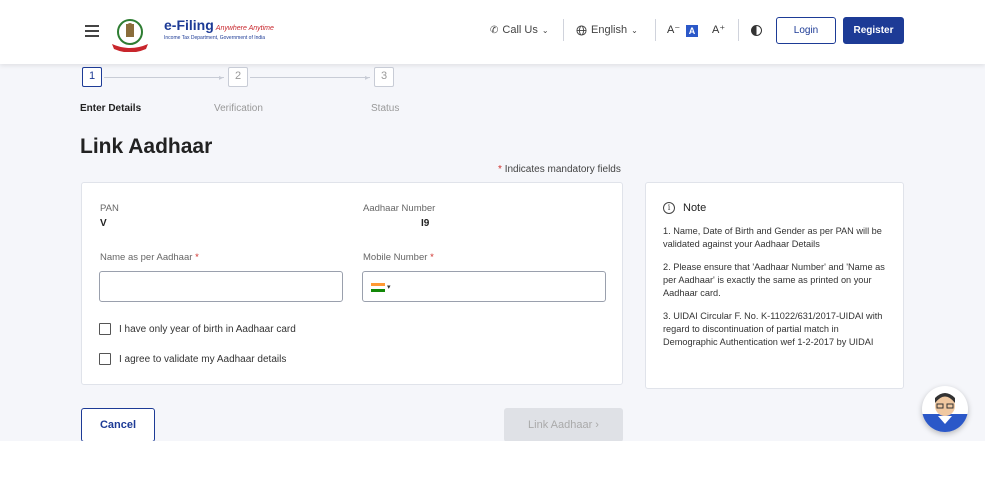 This screenshot has width=985, height=479. What do you see at coordinates (118, 424) in the screenshot?
I see `cancel-button: Cancel` at bounding box center [118, 424].